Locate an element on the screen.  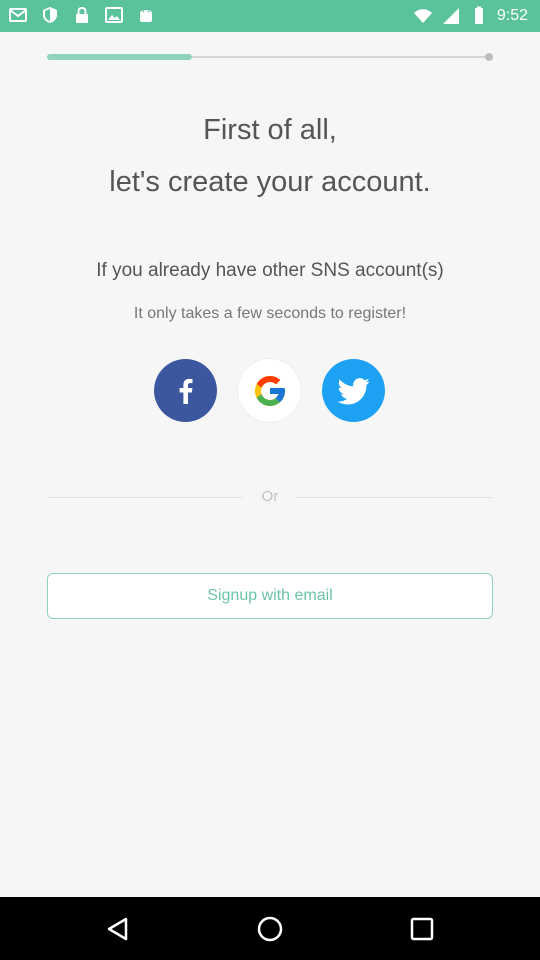
recent-apps-button is located at coordinates (422, 929).